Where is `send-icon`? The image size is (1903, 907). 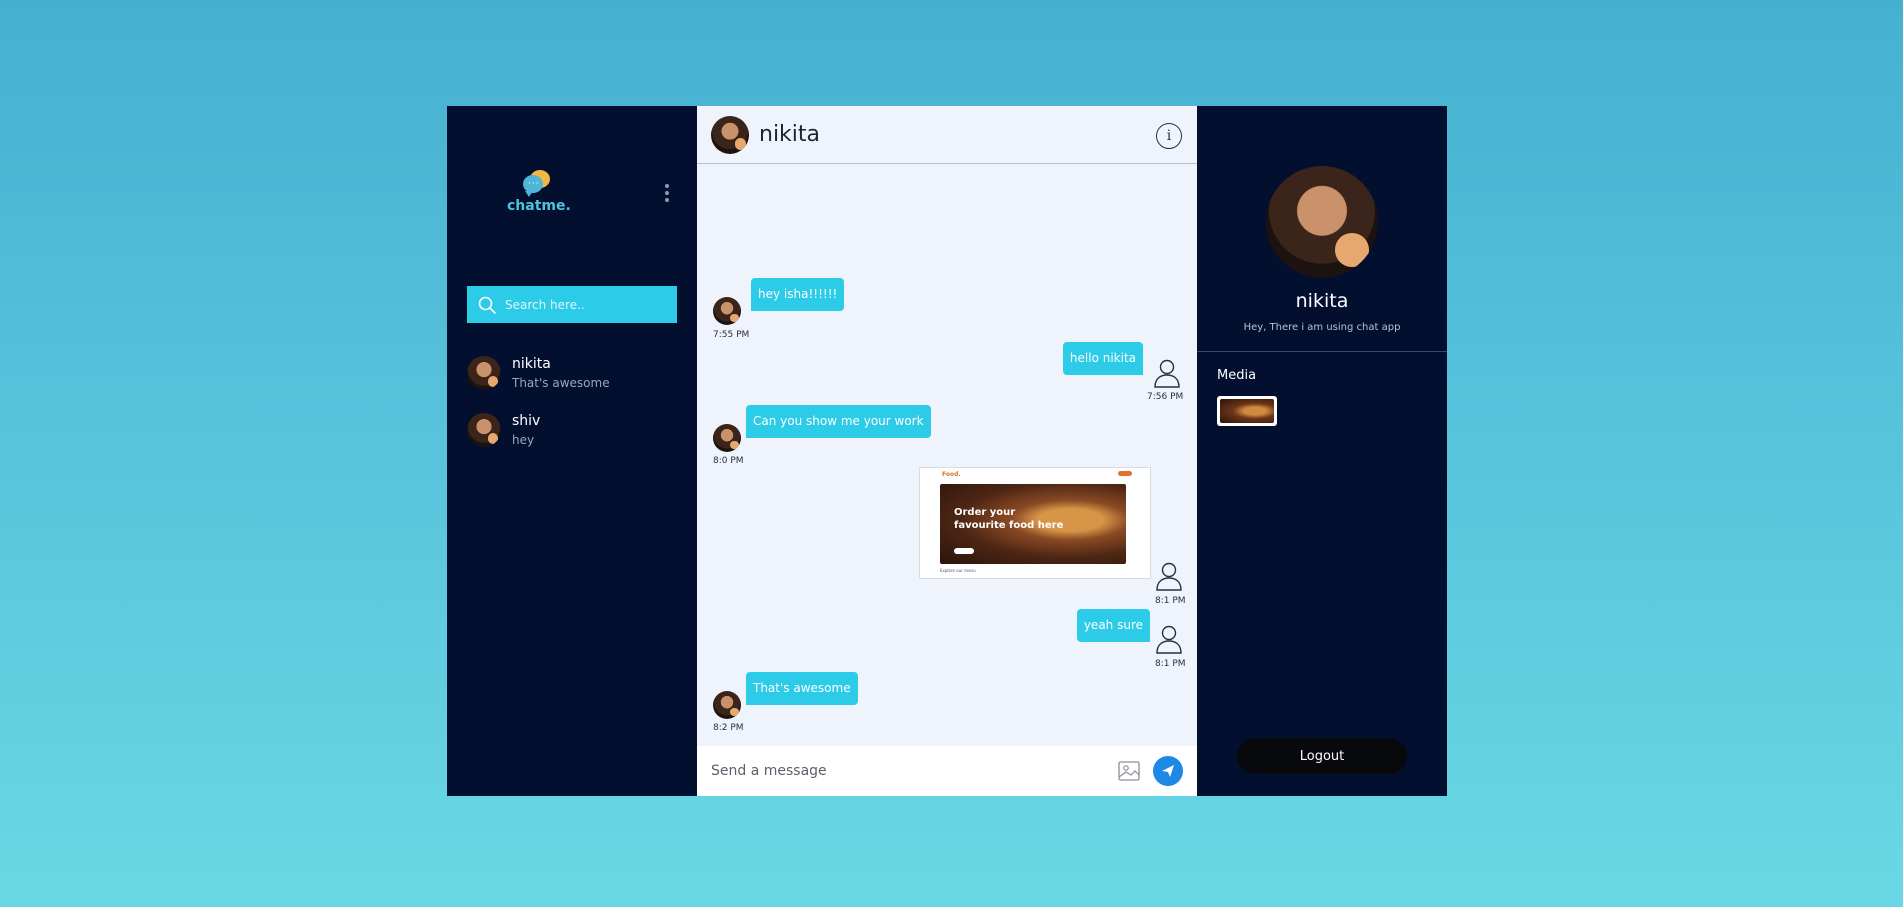
send-icon is located at coordinates (1168, 771).